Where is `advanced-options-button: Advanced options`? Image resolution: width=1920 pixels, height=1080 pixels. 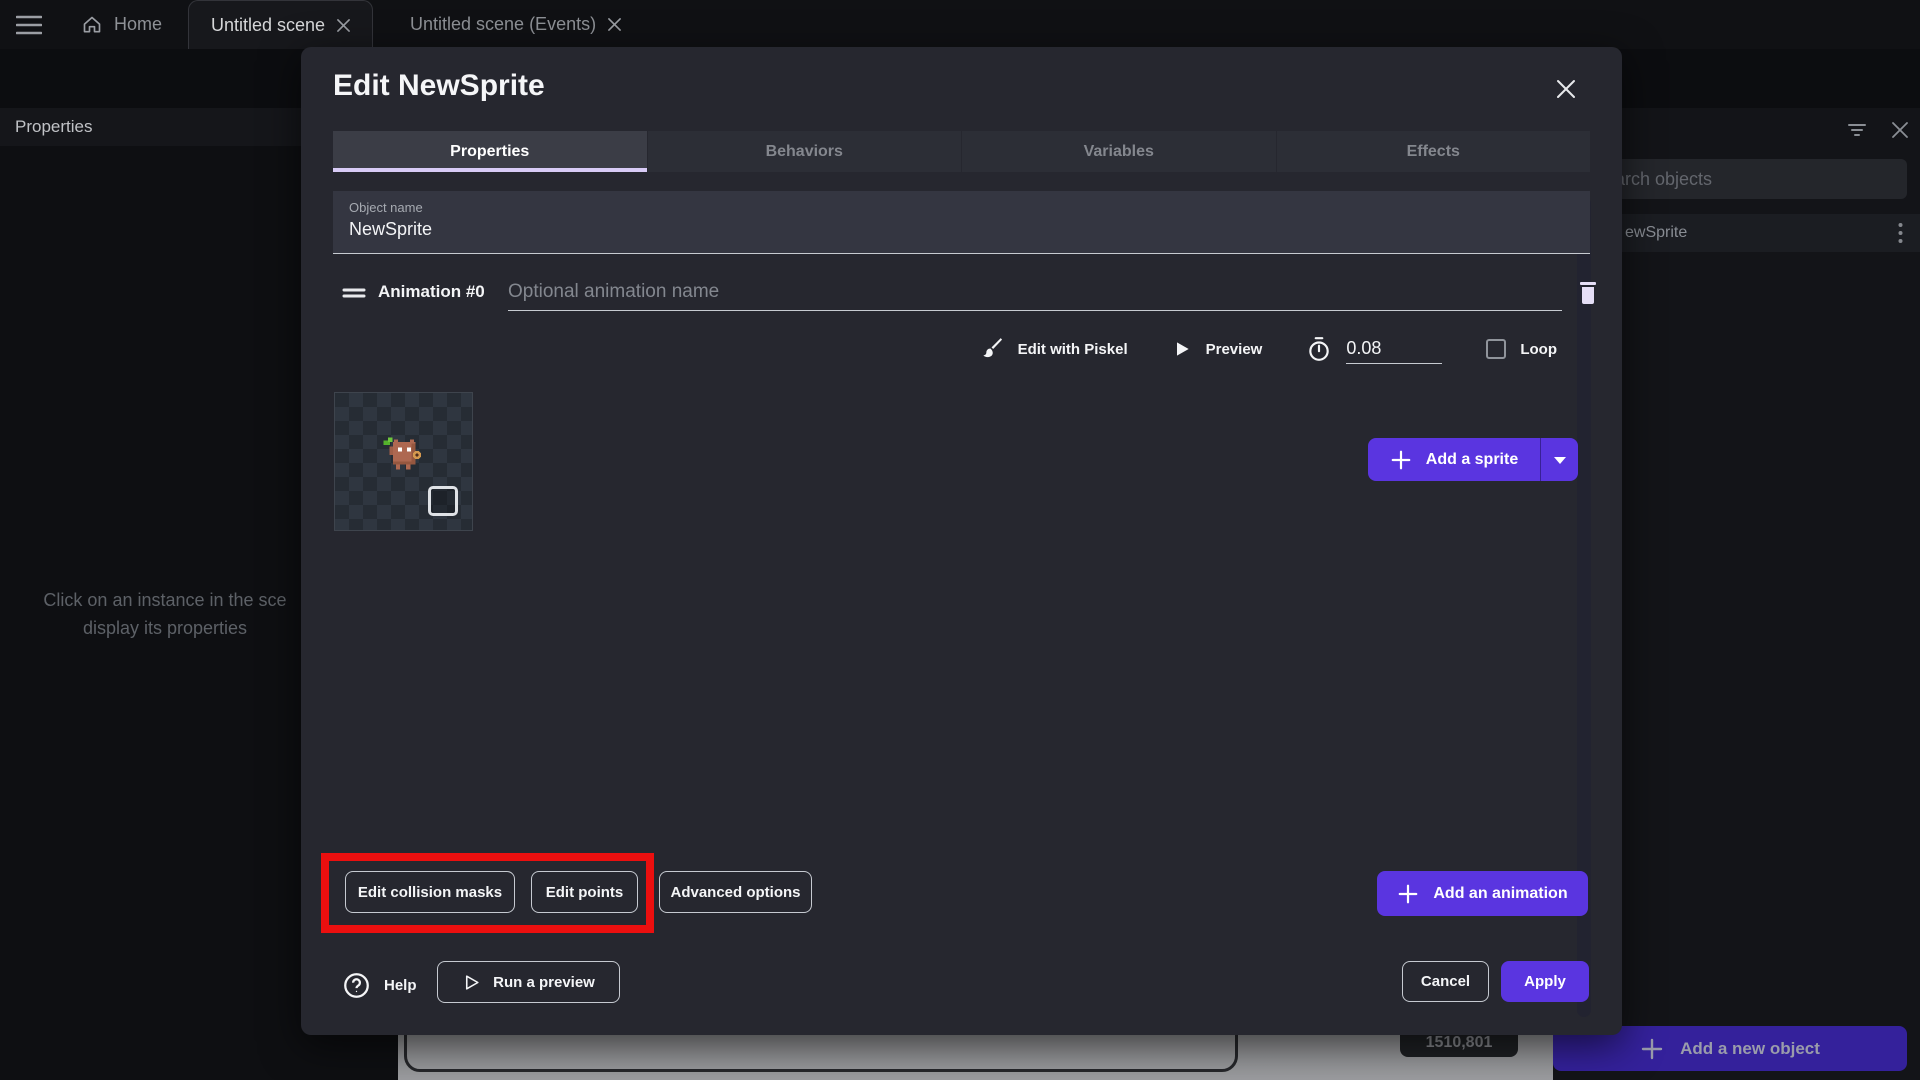 advanced-options-button: Advanced options is located at coordinates (735, 892).